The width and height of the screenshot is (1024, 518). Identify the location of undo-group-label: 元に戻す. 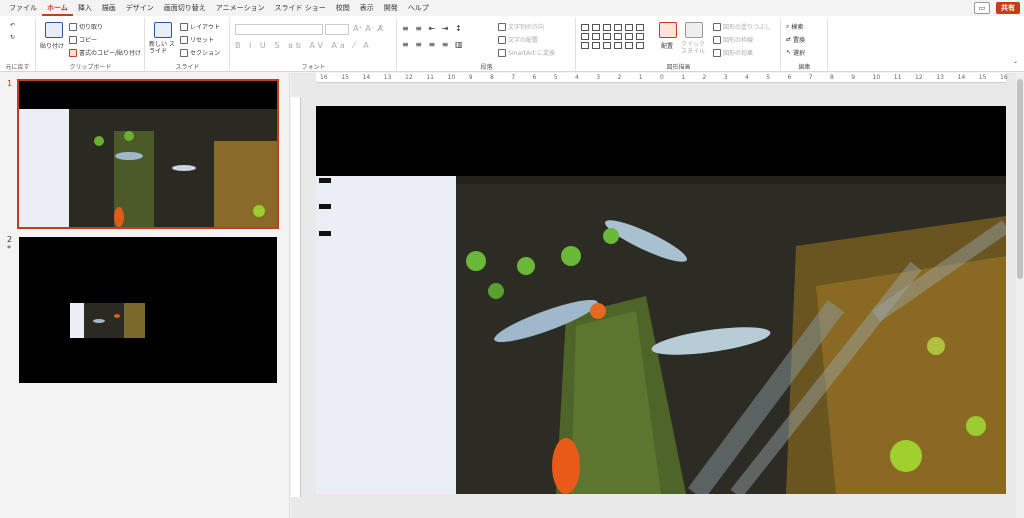
(17, 67).